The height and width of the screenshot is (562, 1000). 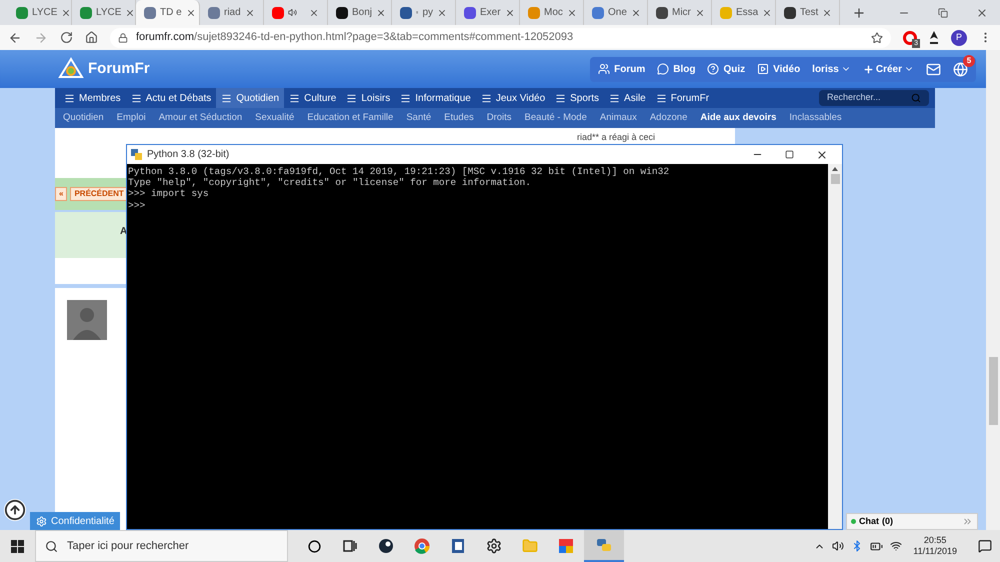 What do you see at coordinates (835, 346) in the screenshot?
I see `console-scrollbar` at bounding box center [835, 346].